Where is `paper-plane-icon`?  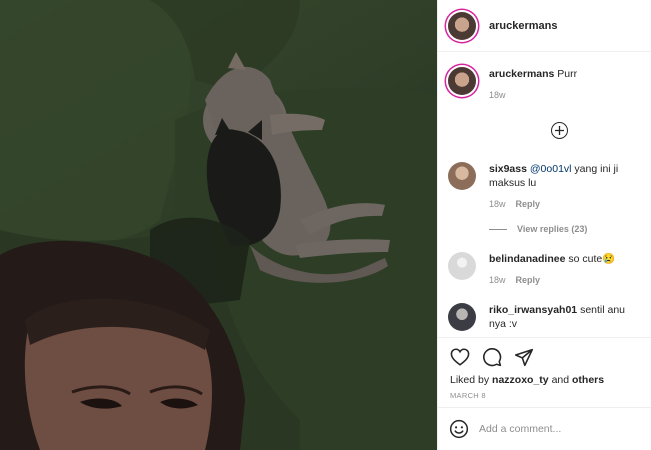
paper-plane-icon is located at coordinates (524, 357).